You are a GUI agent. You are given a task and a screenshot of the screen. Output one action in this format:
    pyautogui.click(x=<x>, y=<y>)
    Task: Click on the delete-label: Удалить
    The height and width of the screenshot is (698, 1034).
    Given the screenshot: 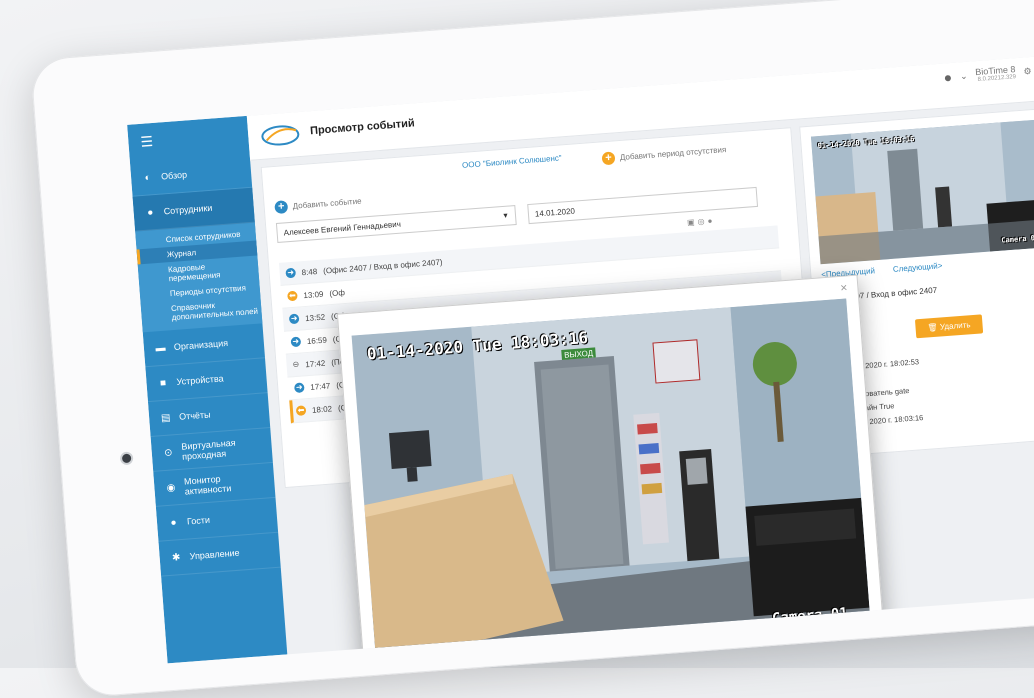 What is the action you would take?
    pyautogui.click(x=955, y=326)
    